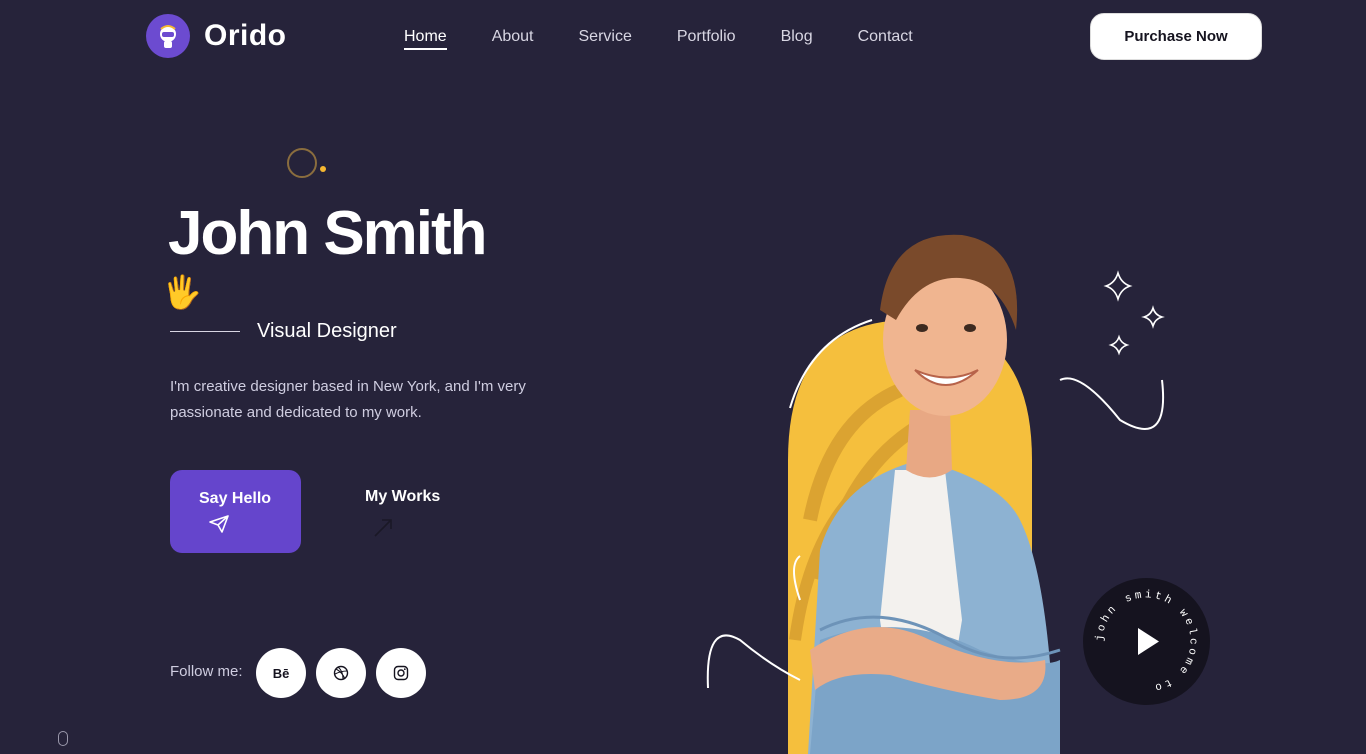  What do you see at coordinates (797, 38) in the screenshot?
I see `nav-item-blog: Blog` at bounding box center [797, 38].